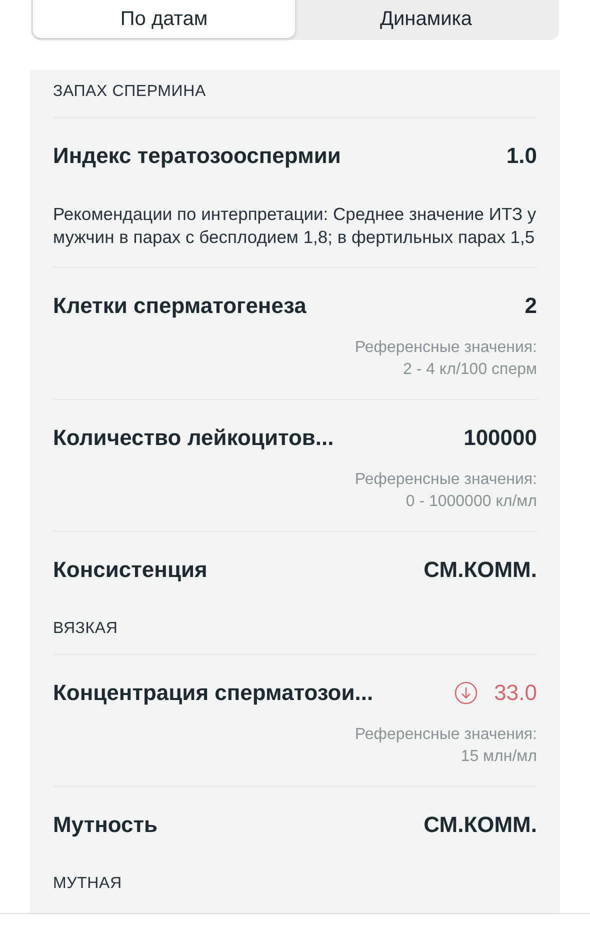 Image resolution: width=590 pixels, height=925 pixels. I want to click on result-name: Клетки сперматогенеза, so click(179, 306).